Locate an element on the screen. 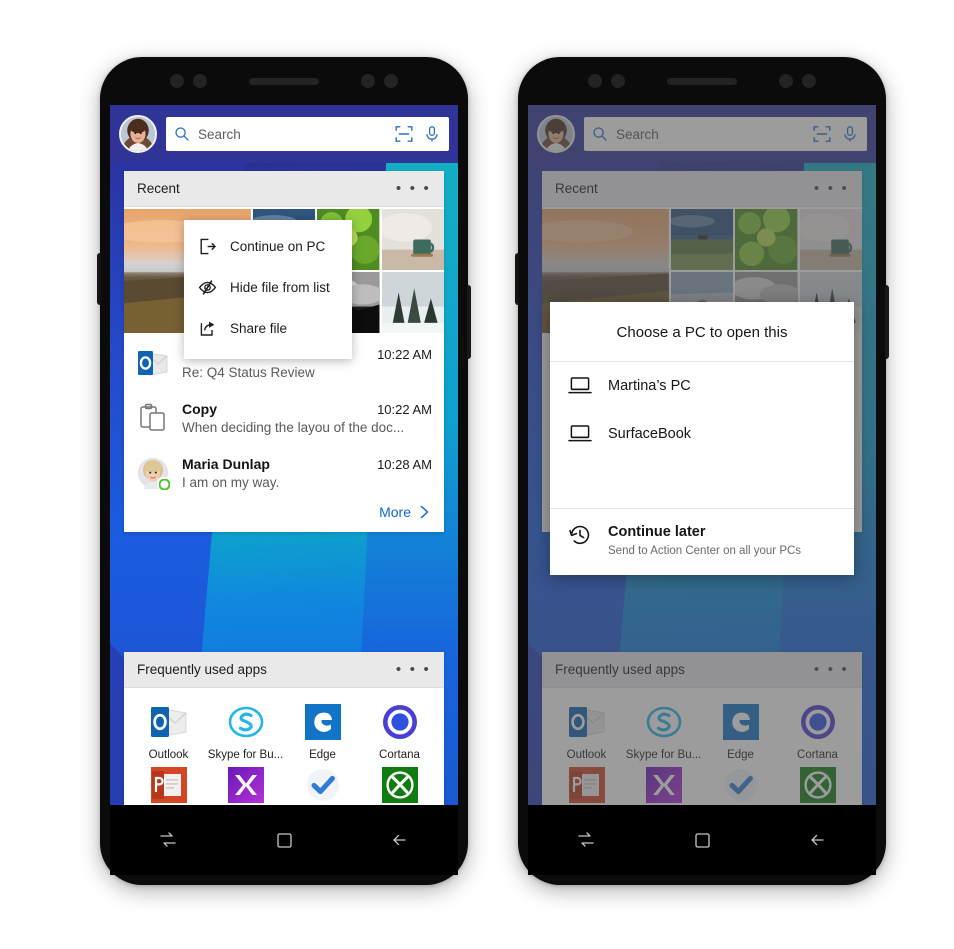 This screenshot has height=949, width=954. apps-overflow-button: • • • is located at coordinates (413, 669).